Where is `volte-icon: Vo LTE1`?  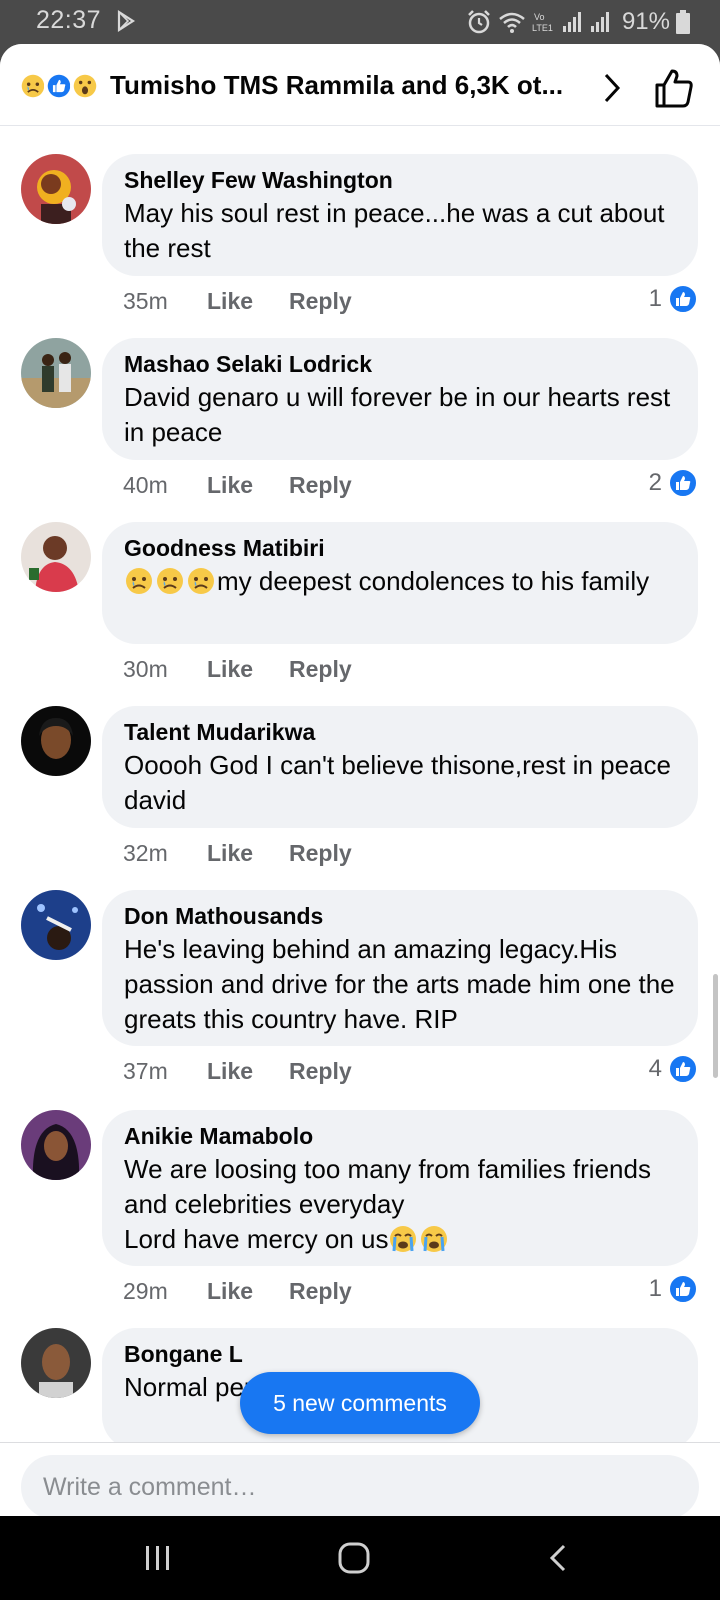 volte-icon: Vo LTE1 is located at coordinates (542, 22).